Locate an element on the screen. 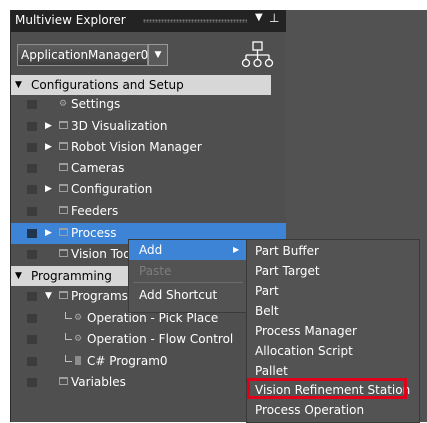  submenu-item-allocation-script: Allocation Script is located at coordinates (333, 351).